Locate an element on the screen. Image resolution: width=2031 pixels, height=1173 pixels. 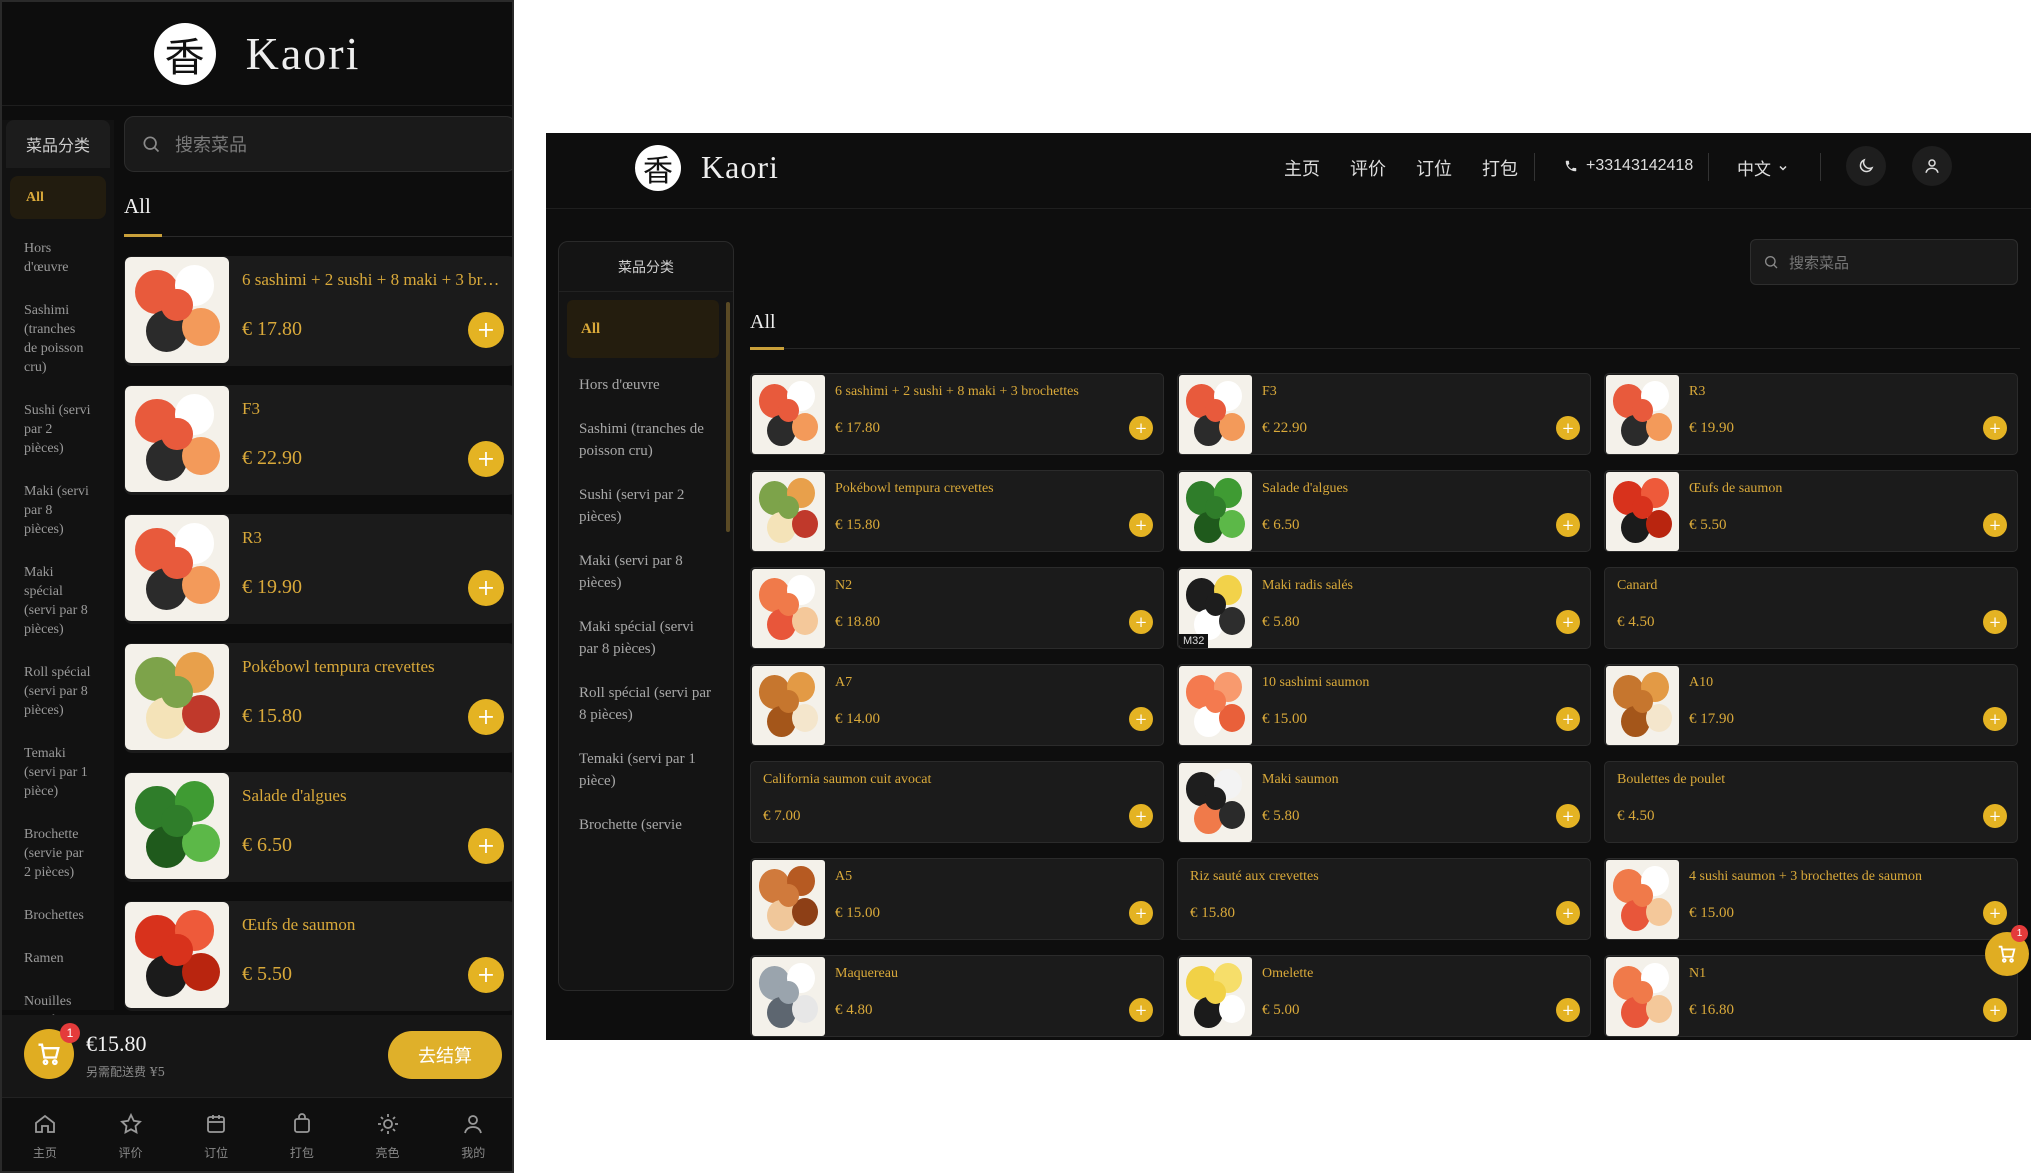
category-item: Temaki (servi par 1 pièce) is located at coordinates (646, 770).